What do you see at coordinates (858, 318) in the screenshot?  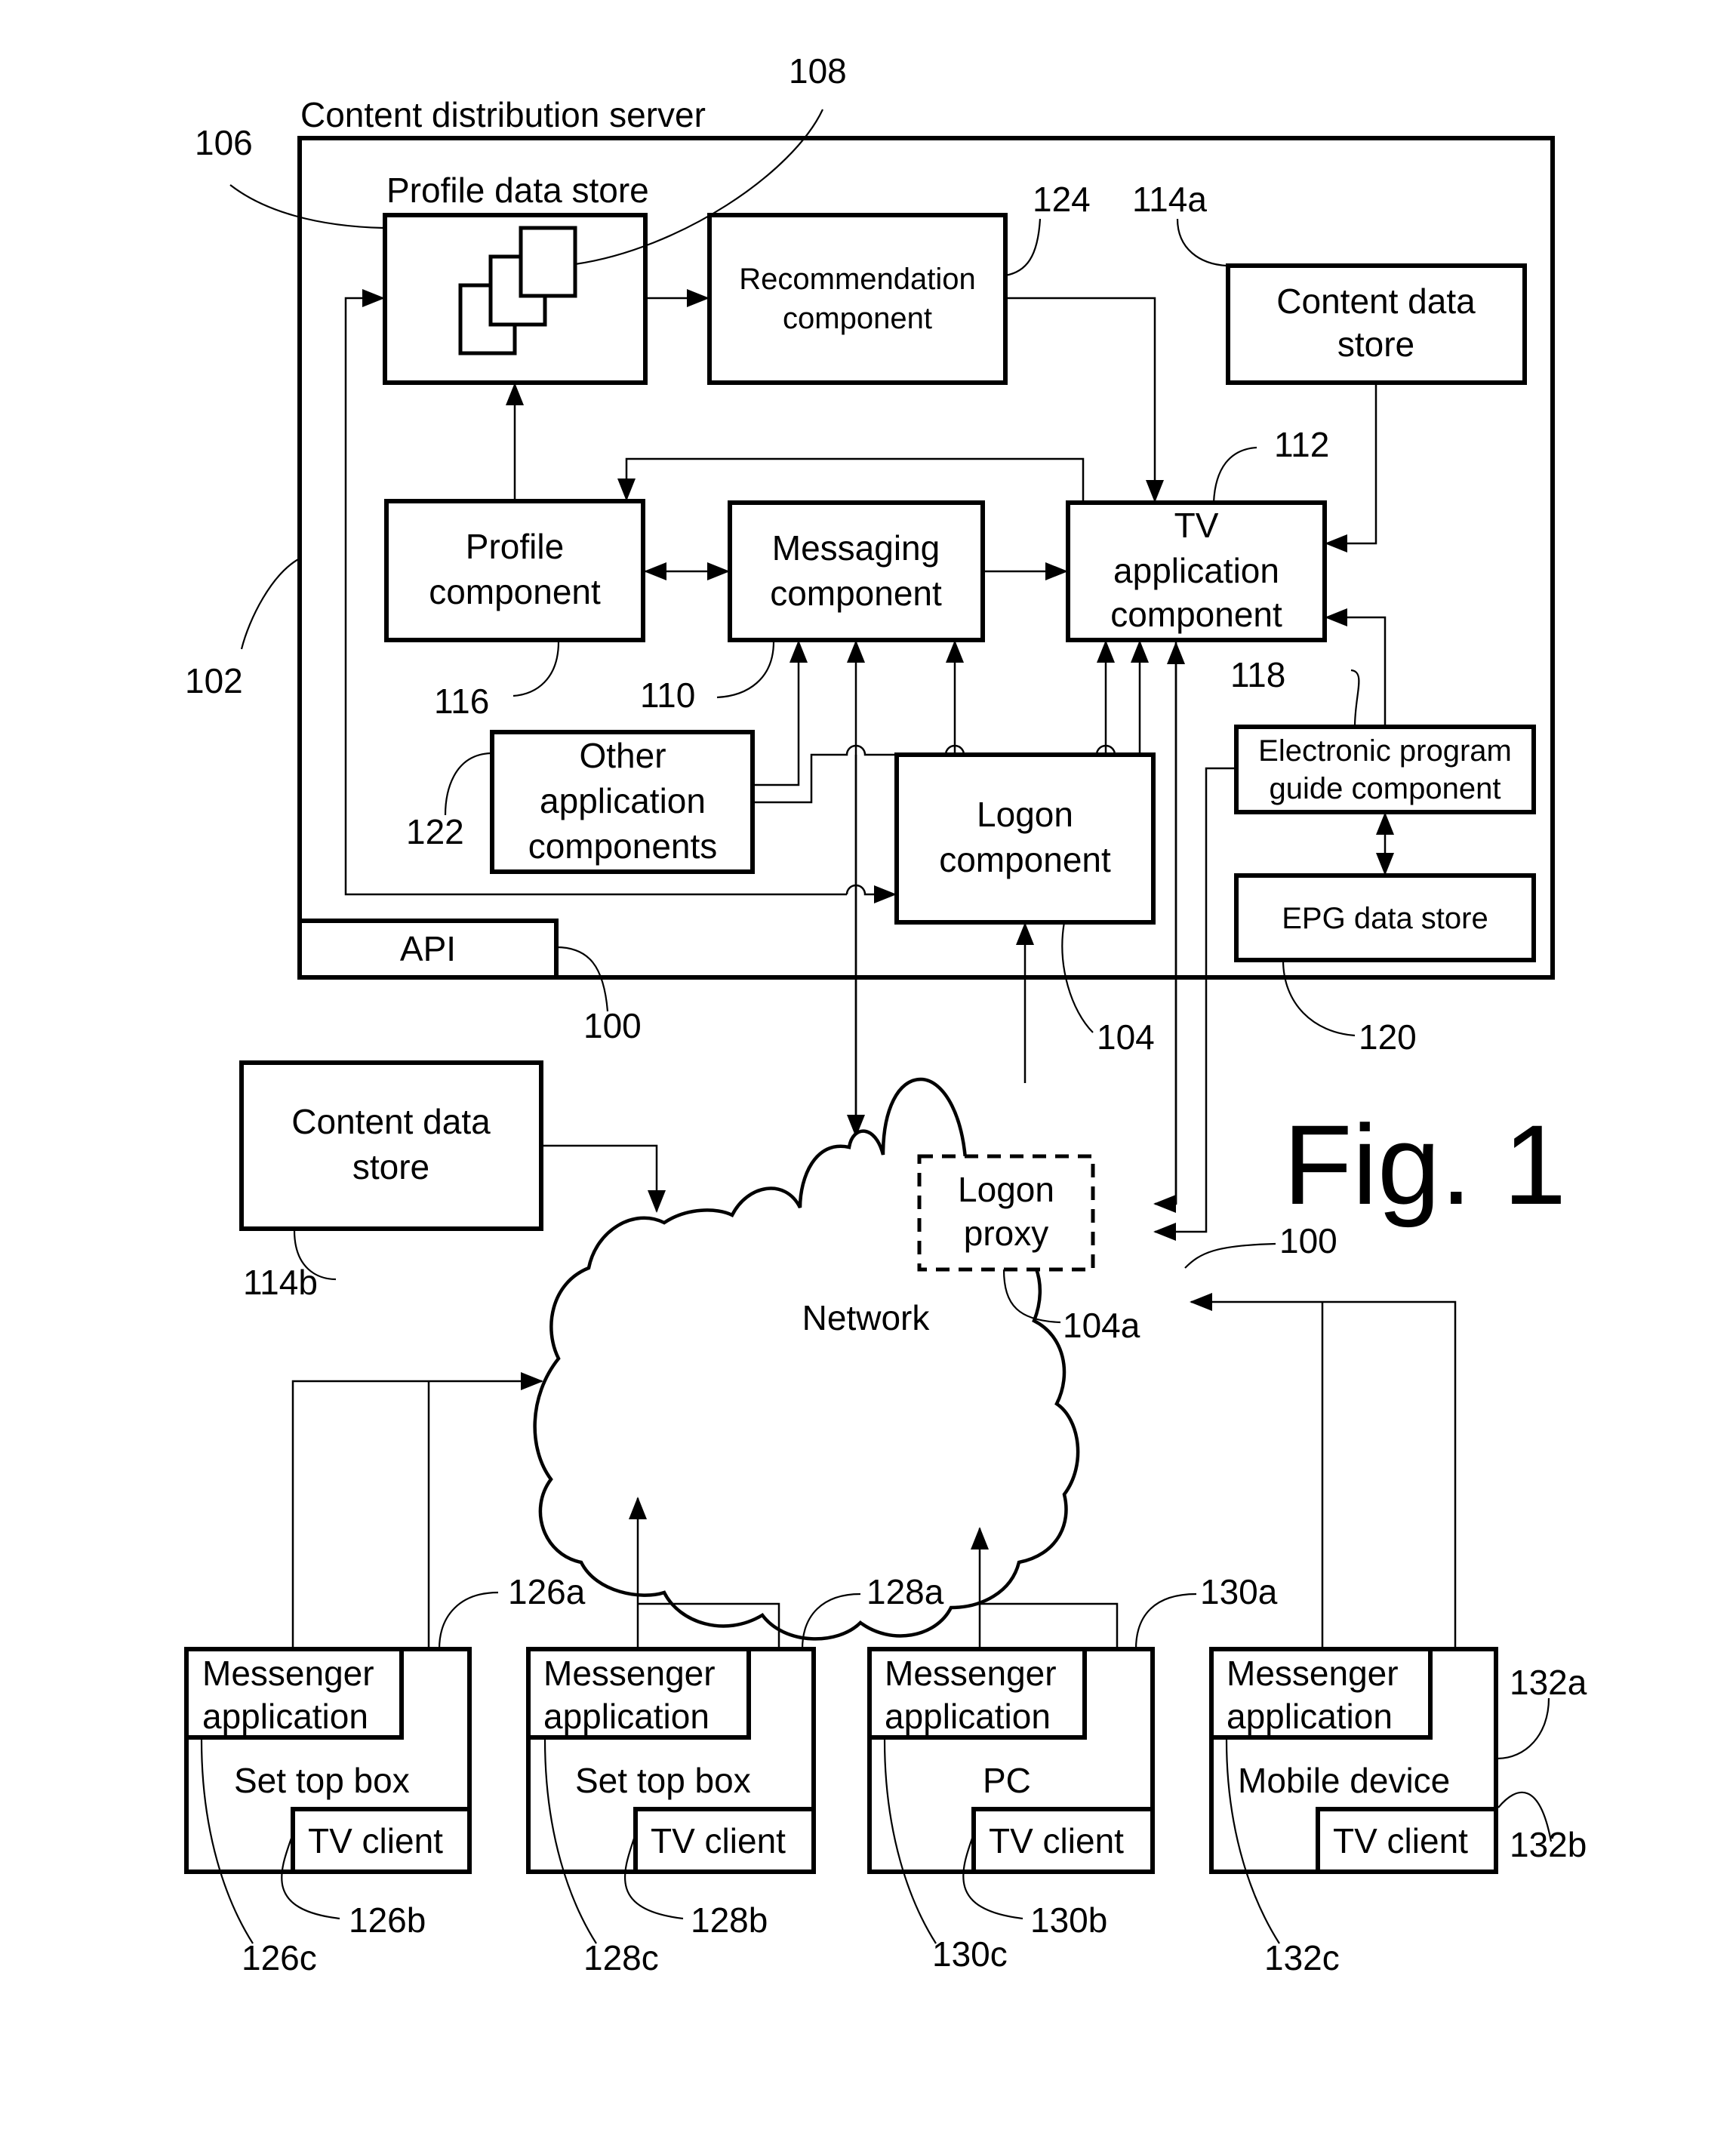 I see `recommendation-label-2: component` at bounding box center [858, 318].